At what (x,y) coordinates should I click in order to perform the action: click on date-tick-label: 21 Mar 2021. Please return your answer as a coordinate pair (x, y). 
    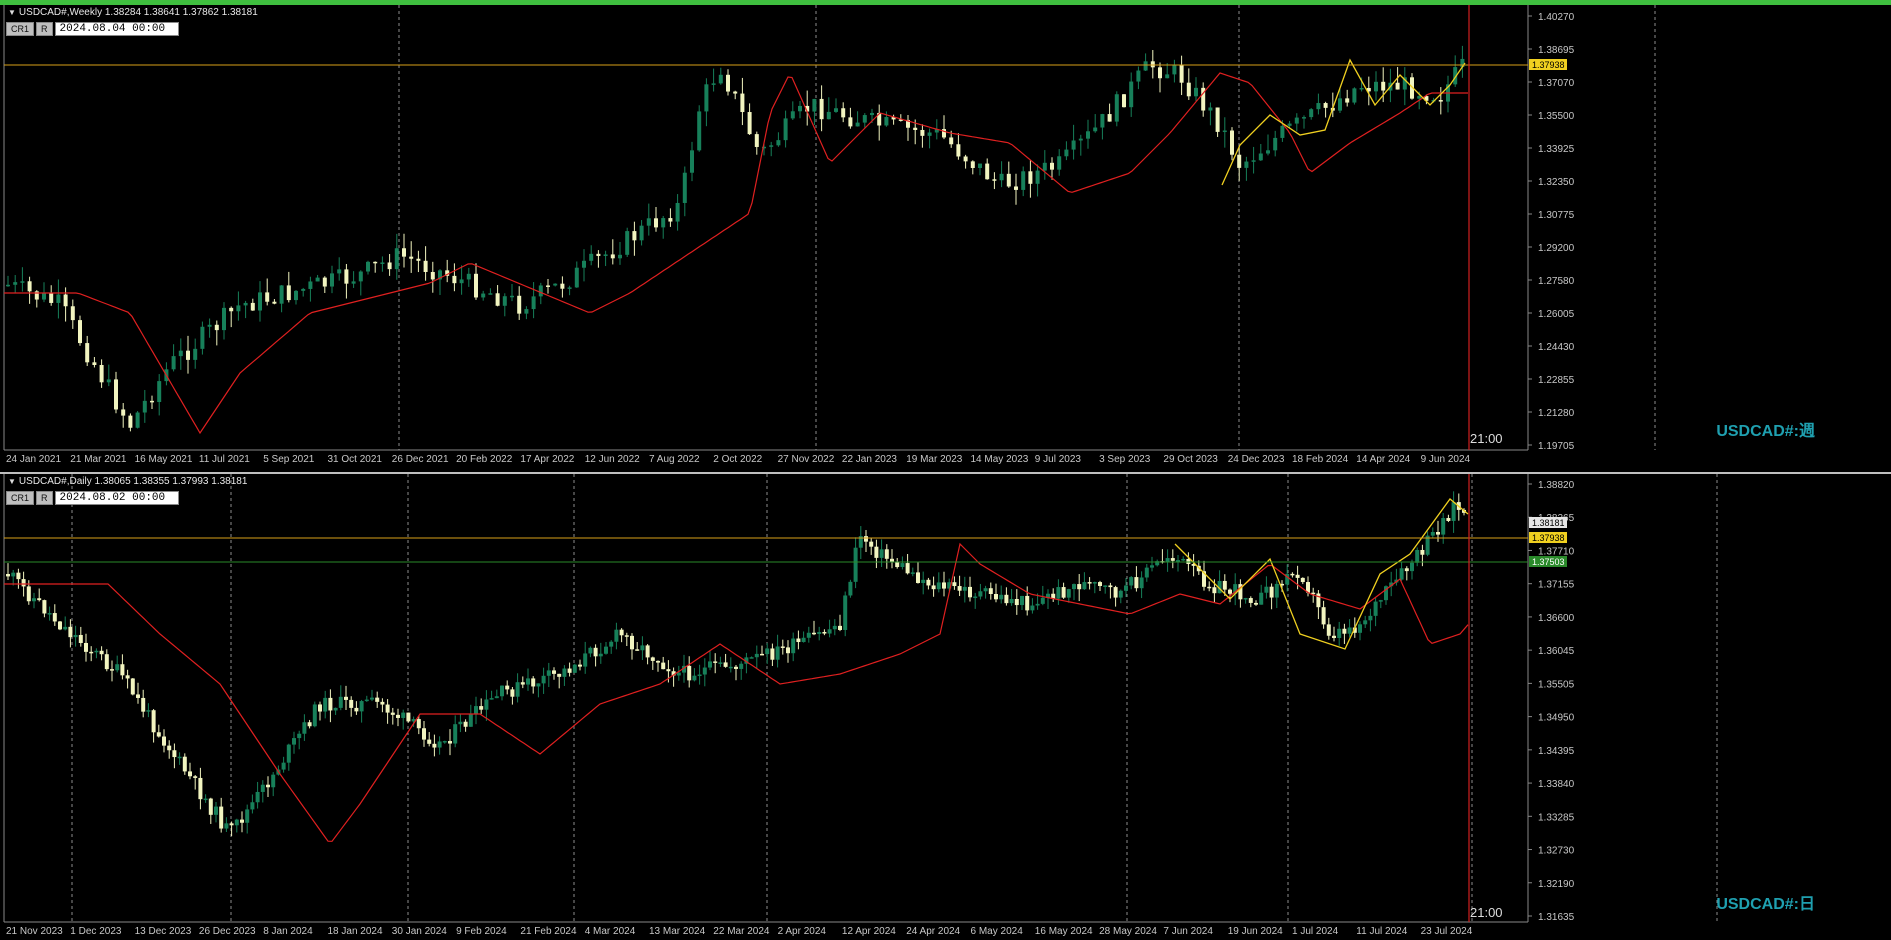
    Looking at the image, I should click on (98, 459).